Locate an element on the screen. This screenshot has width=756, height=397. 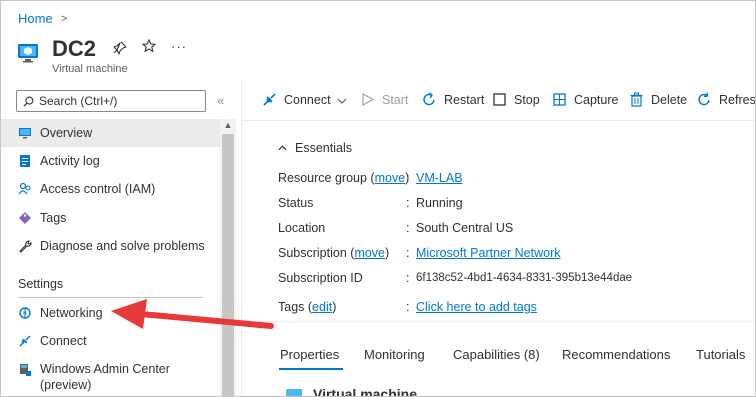
capture-button: Capture is located at coordinates (585, 99).